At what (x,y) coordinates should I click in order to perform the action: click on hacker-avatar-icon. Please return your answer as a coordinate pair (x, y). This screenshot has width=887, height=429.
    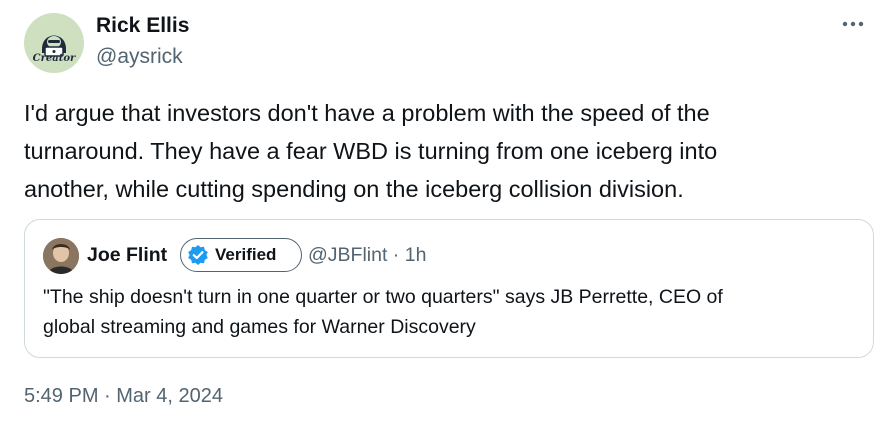
    Looking at the image, I should click on (54, 46).